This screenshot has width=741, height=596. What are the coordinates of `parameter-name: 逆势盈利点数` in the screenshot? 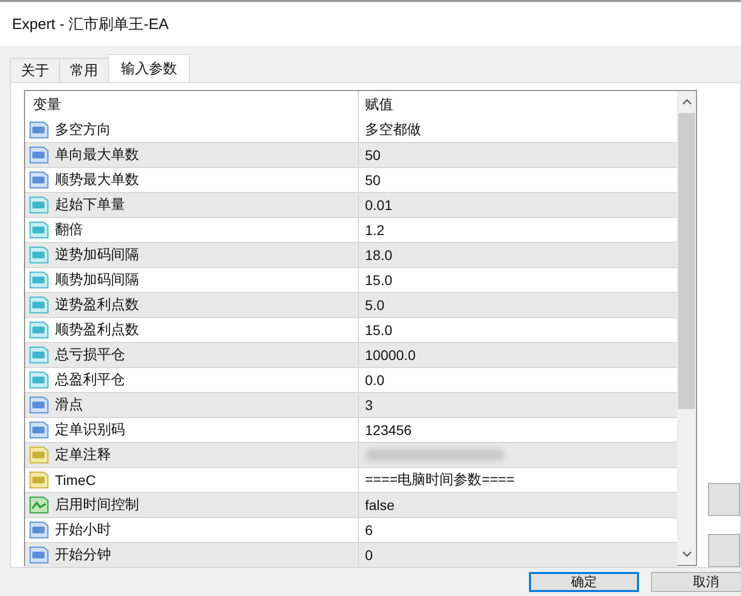 It's located at (97, 305).